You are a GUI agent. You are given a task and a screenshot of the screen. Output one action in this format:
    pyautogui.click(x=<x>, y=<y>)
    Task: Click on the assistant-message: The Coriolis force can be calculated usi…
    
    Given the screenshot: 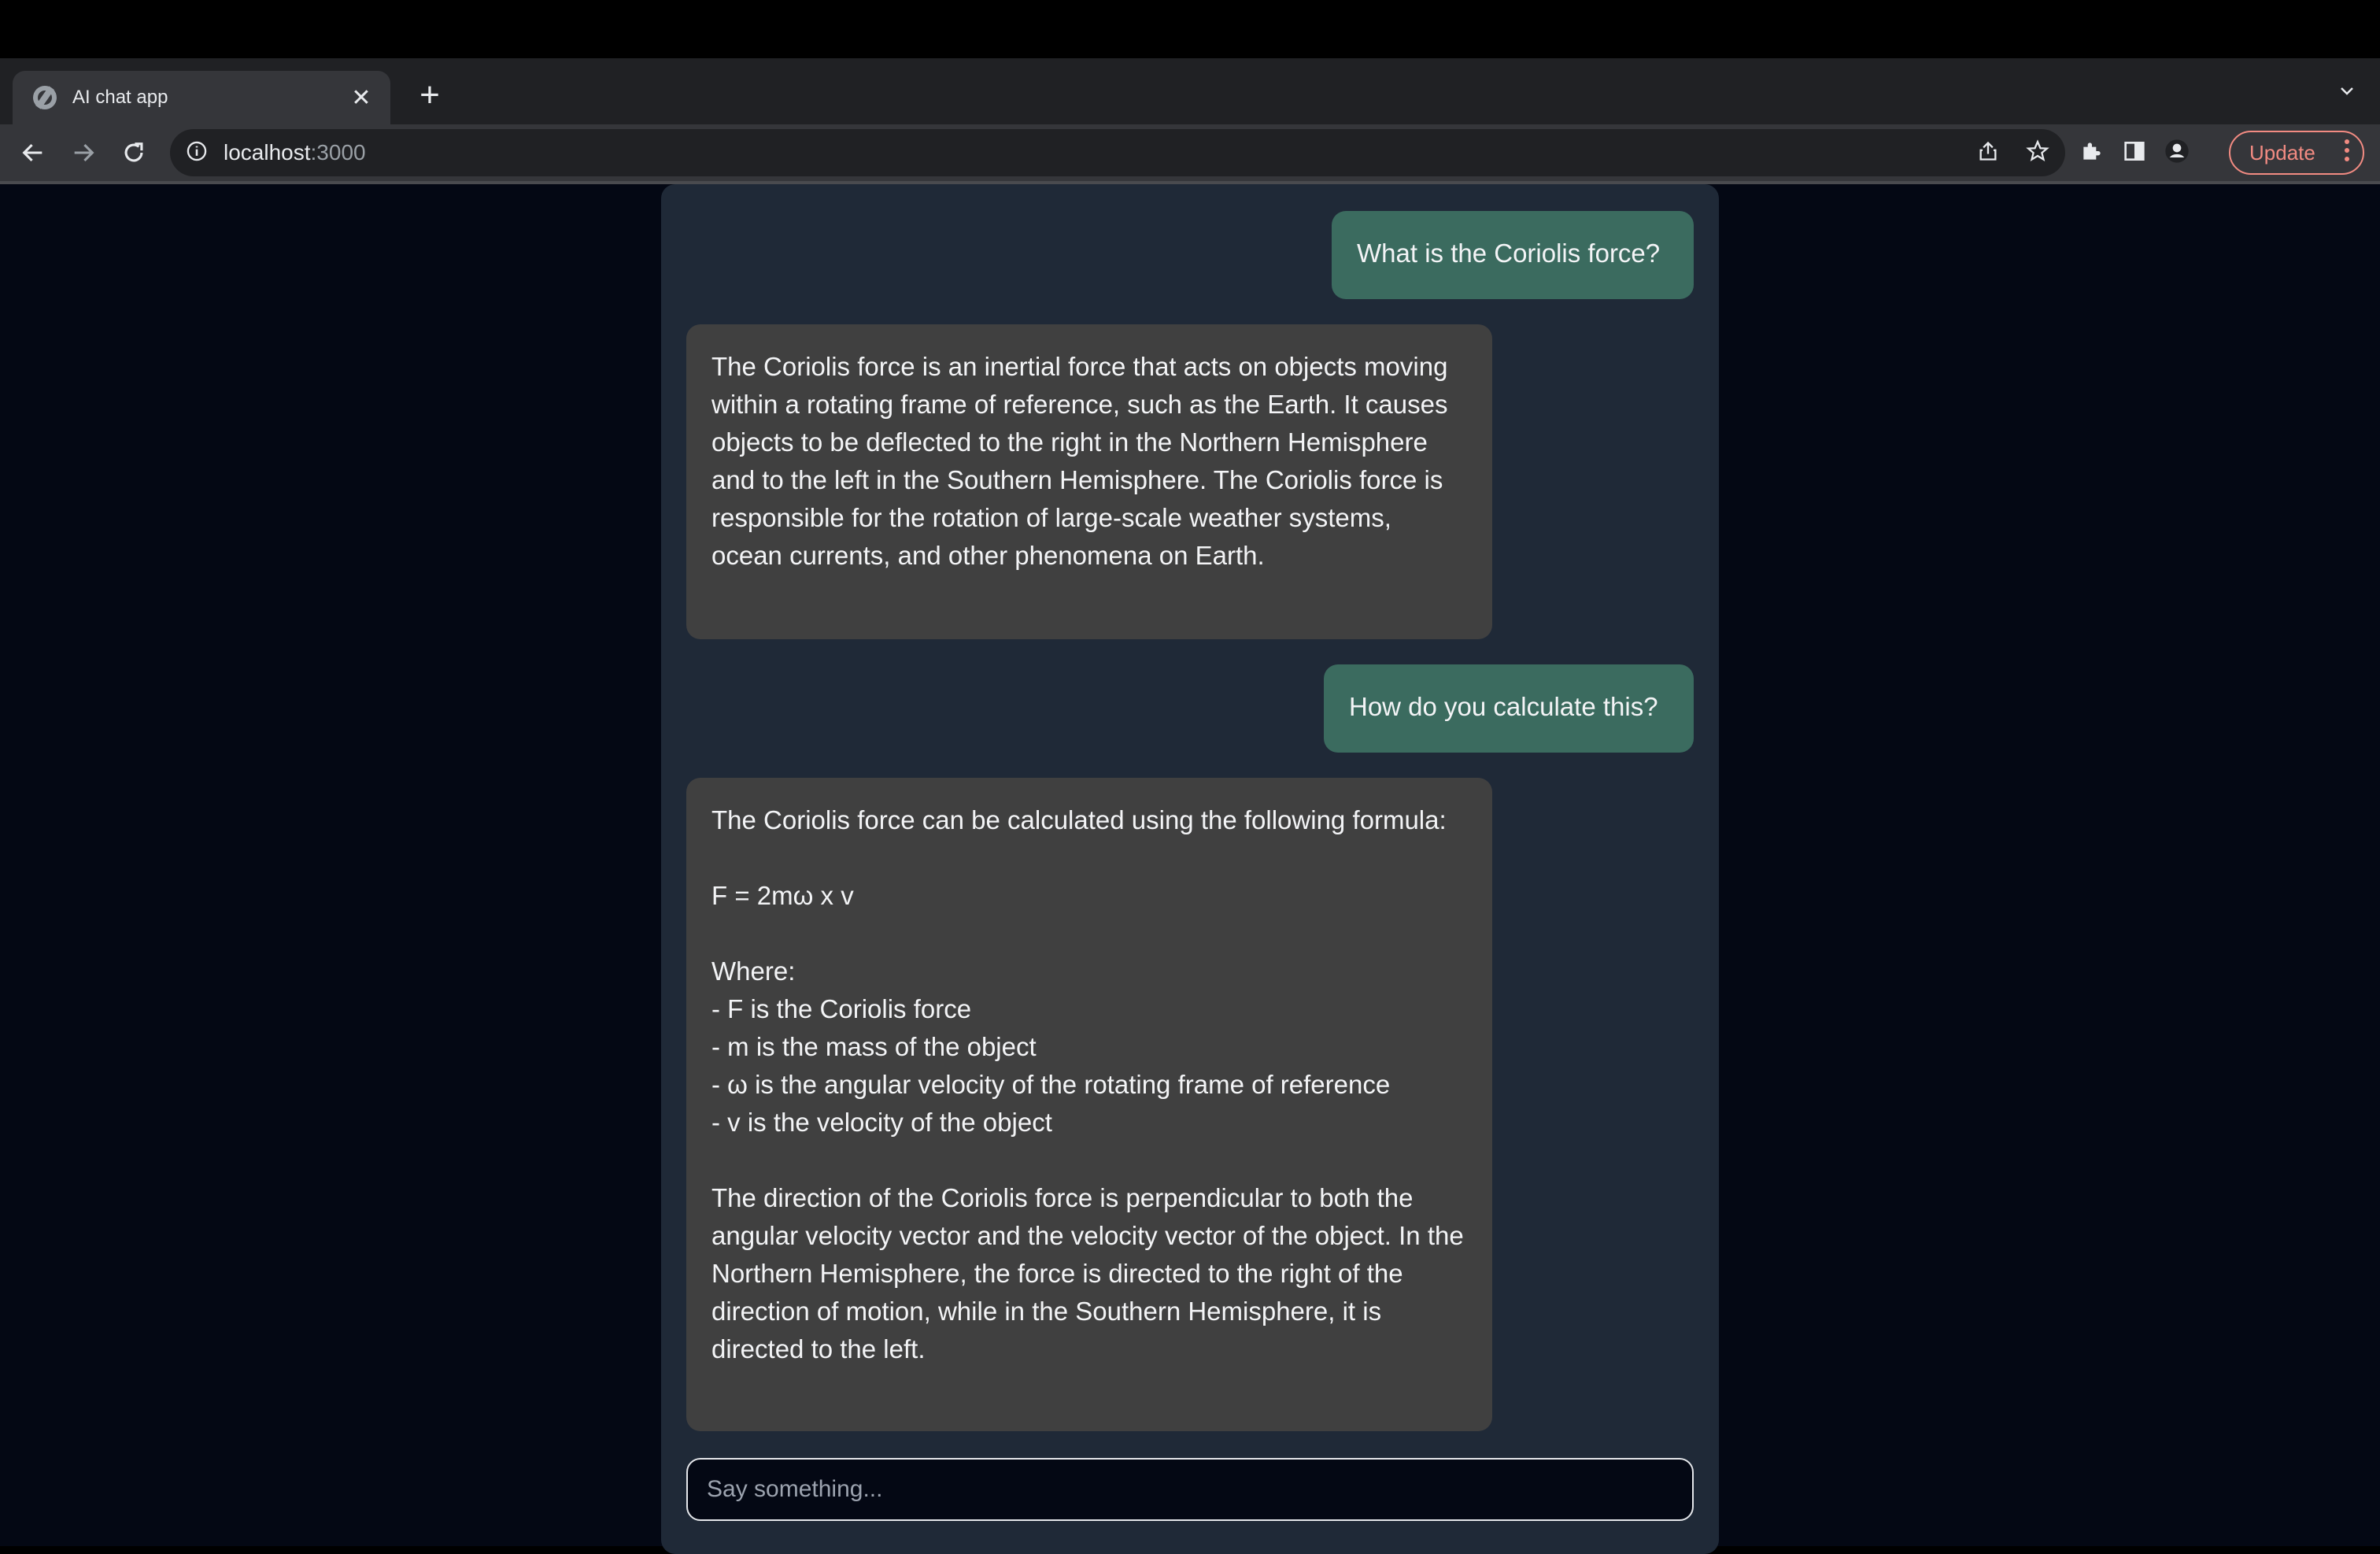 What is the action you would take?
    pyautogui.click(x=1089, y=1104)
    